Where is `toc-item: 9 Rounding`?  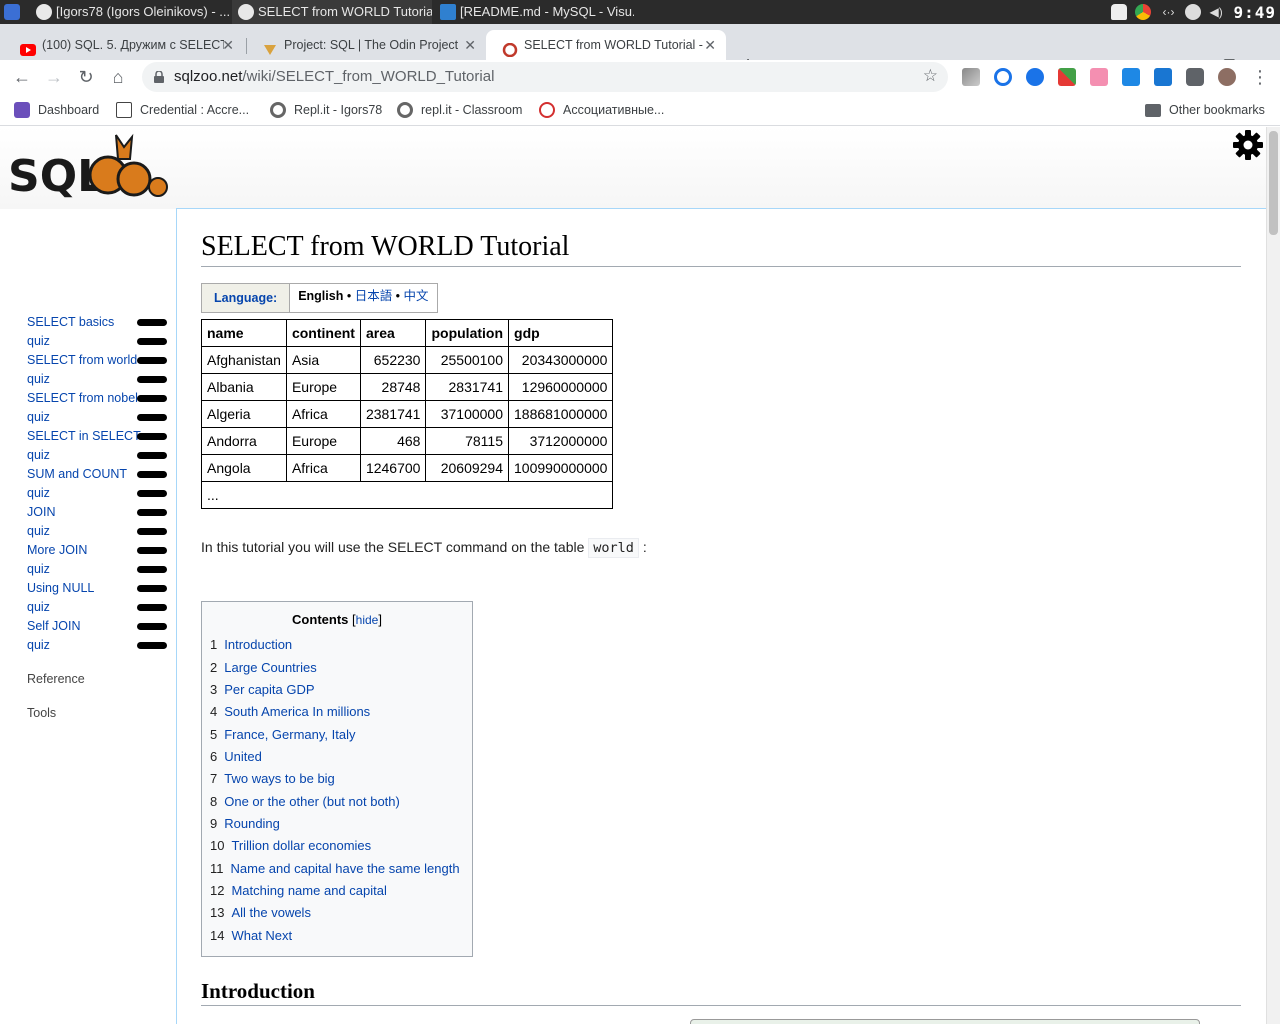
toc-item: 9 Rounding is located at coordinates (245, 823).